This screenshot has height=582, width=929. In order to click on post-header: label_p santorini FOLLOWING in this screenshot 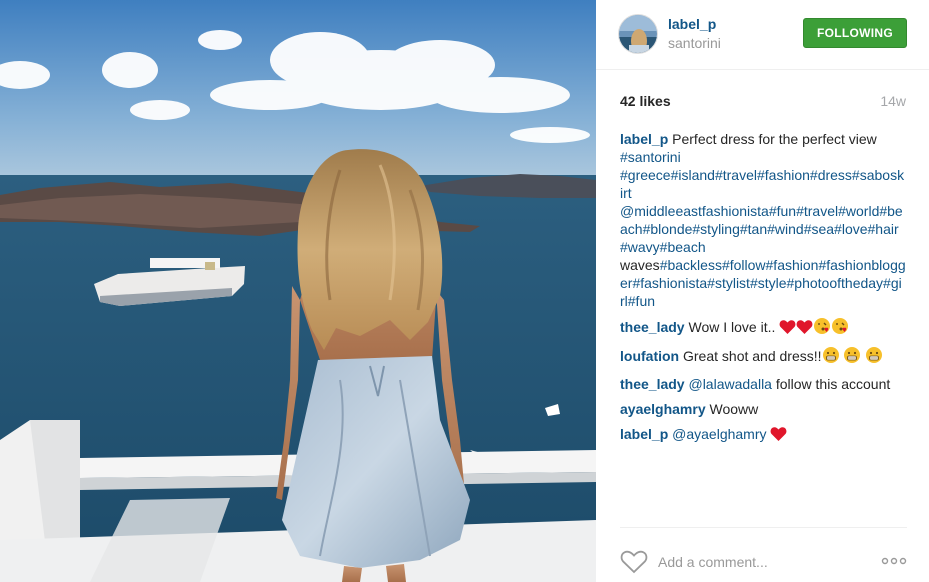, I will do `click(762, 35)`.